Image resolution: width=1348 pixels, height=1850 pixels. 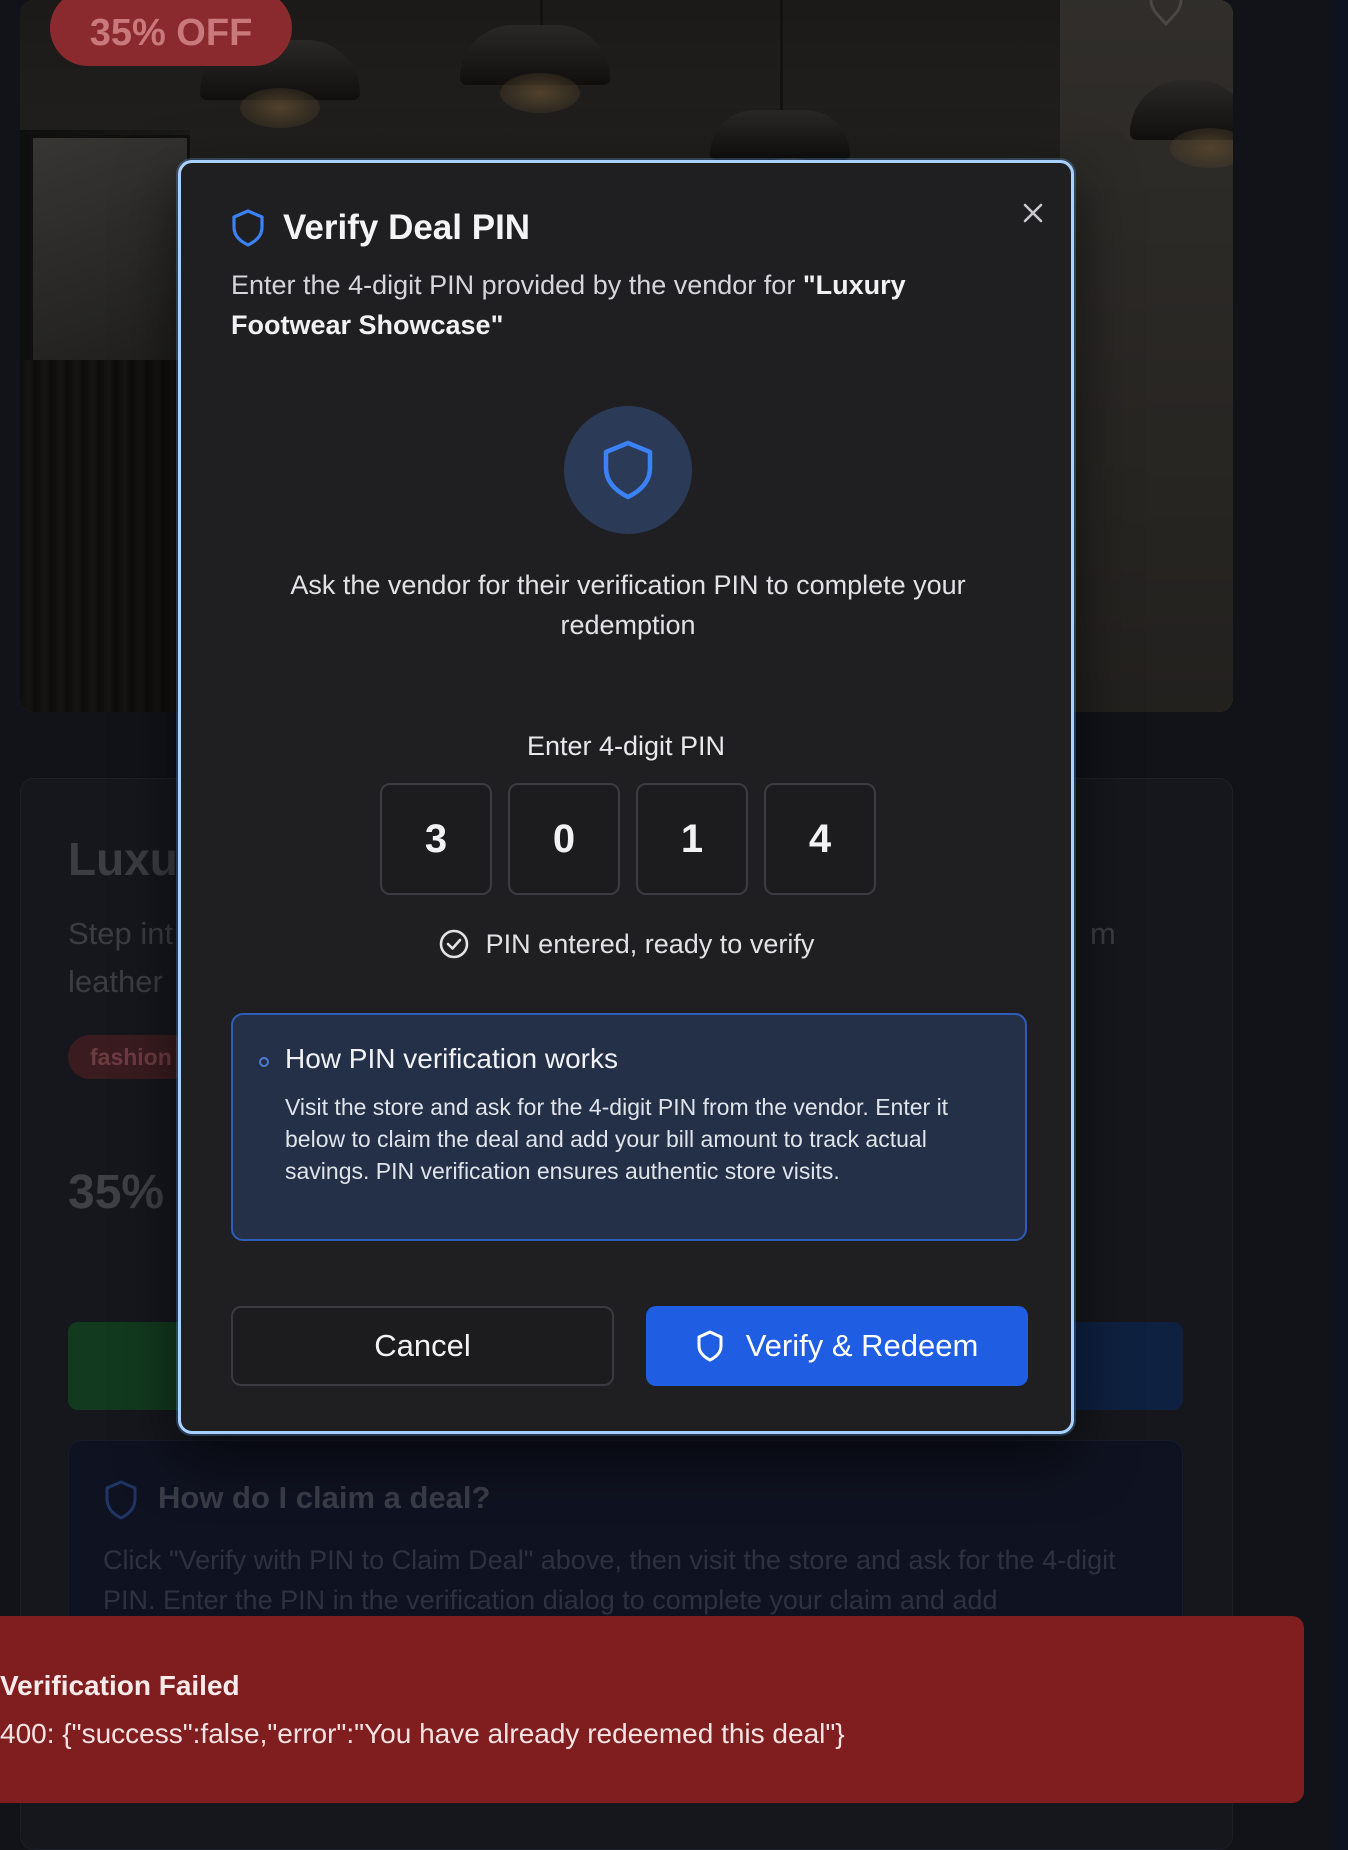 I want to click on check-circle-icon, so click(x=453, y=944).